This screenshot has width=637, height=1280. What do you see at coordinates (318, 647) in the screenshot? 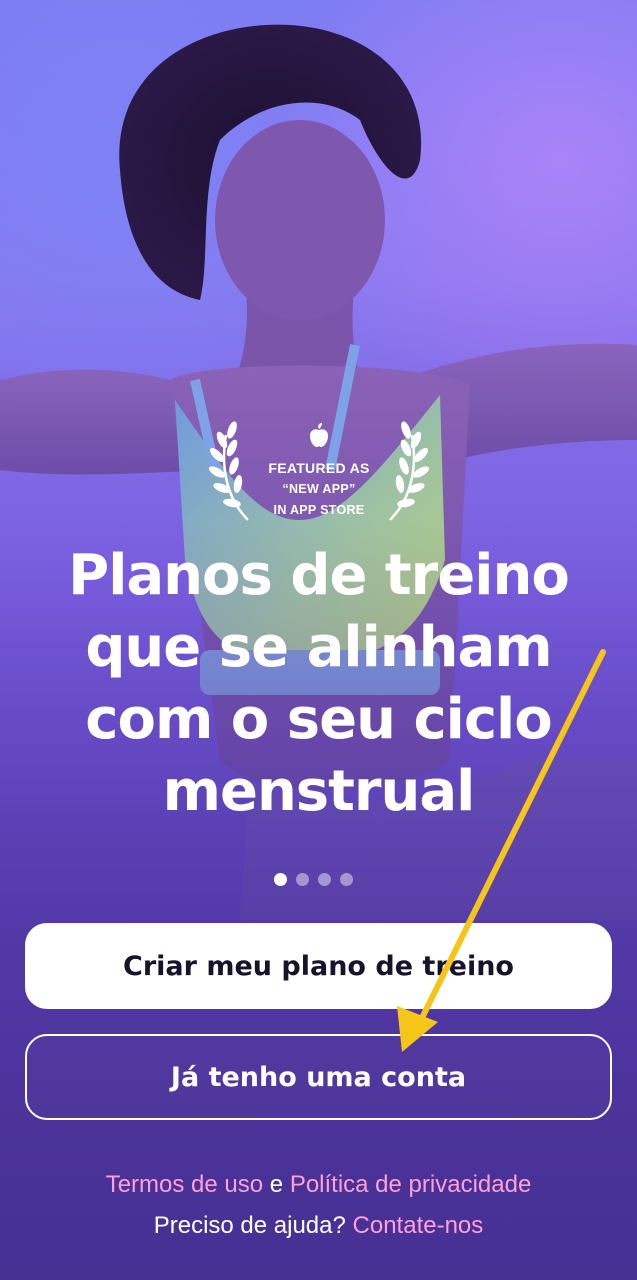
I see `headline-line-2: que se alinham` at bounding box center [318, 647].